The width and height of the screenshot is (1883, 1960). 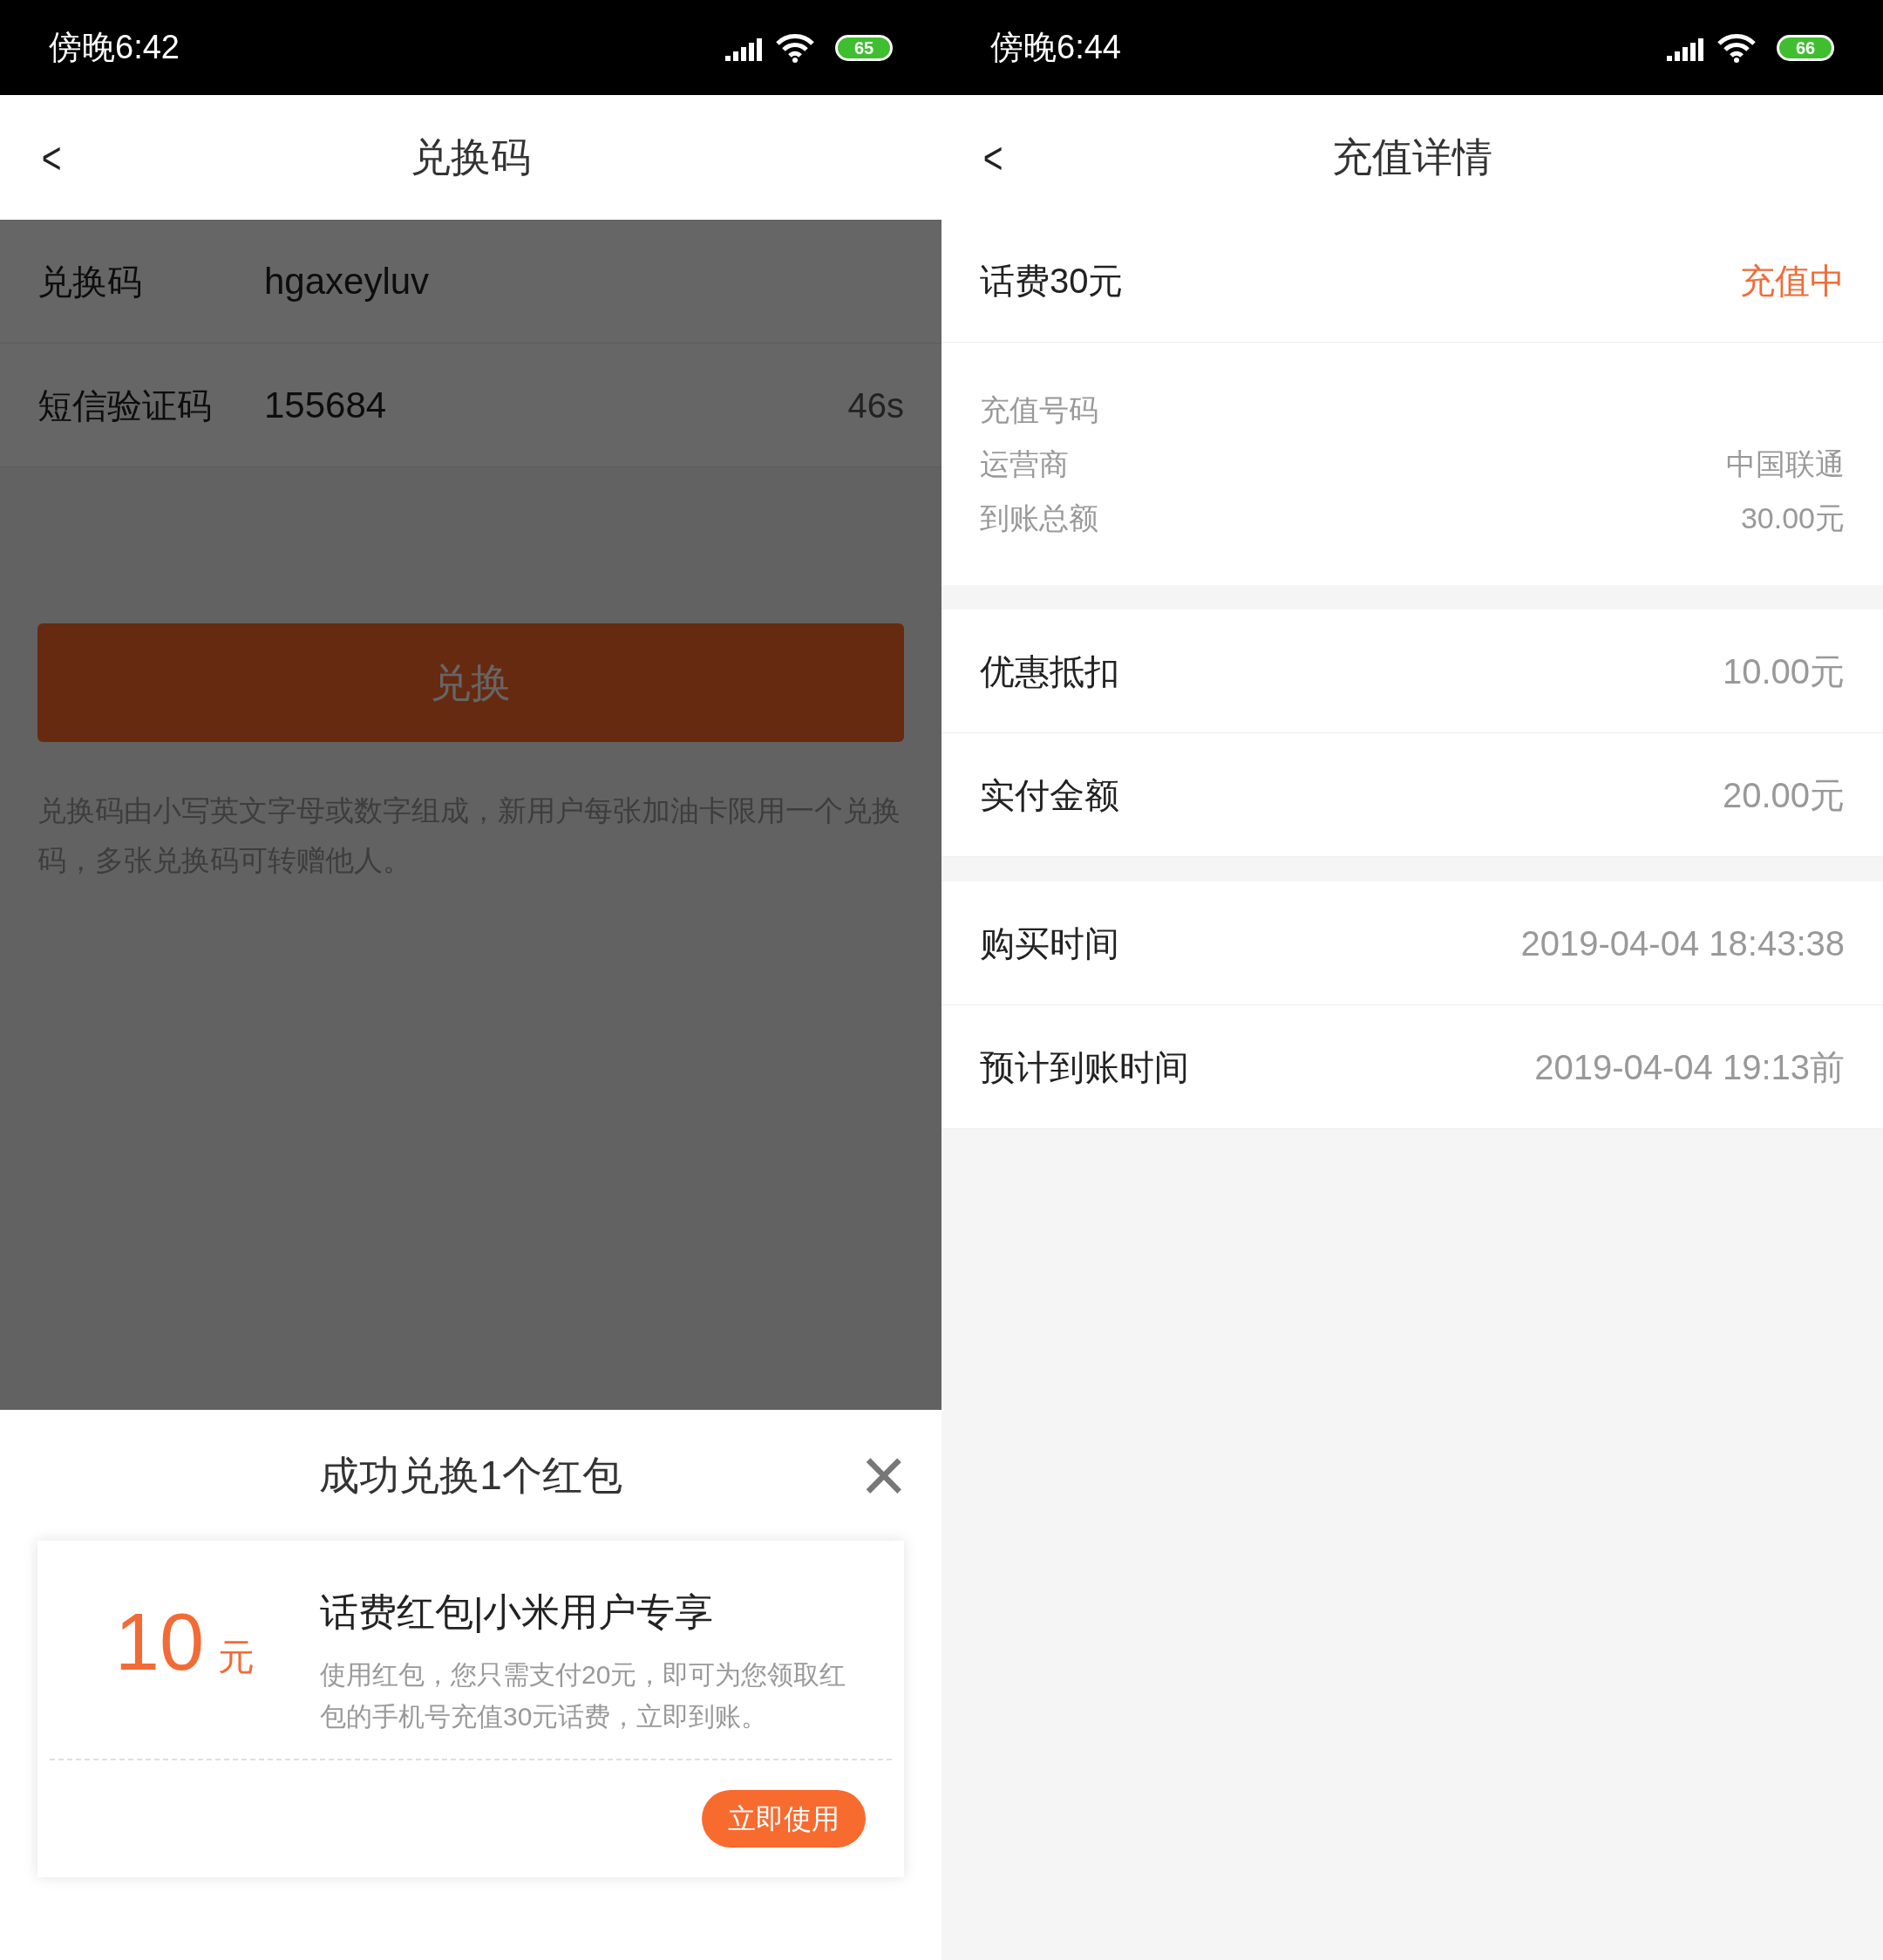 What do you see at coordinates (875, 405) in the screenshot?
I see `countdown-timer: 46s` at bounding box center [875, 405].